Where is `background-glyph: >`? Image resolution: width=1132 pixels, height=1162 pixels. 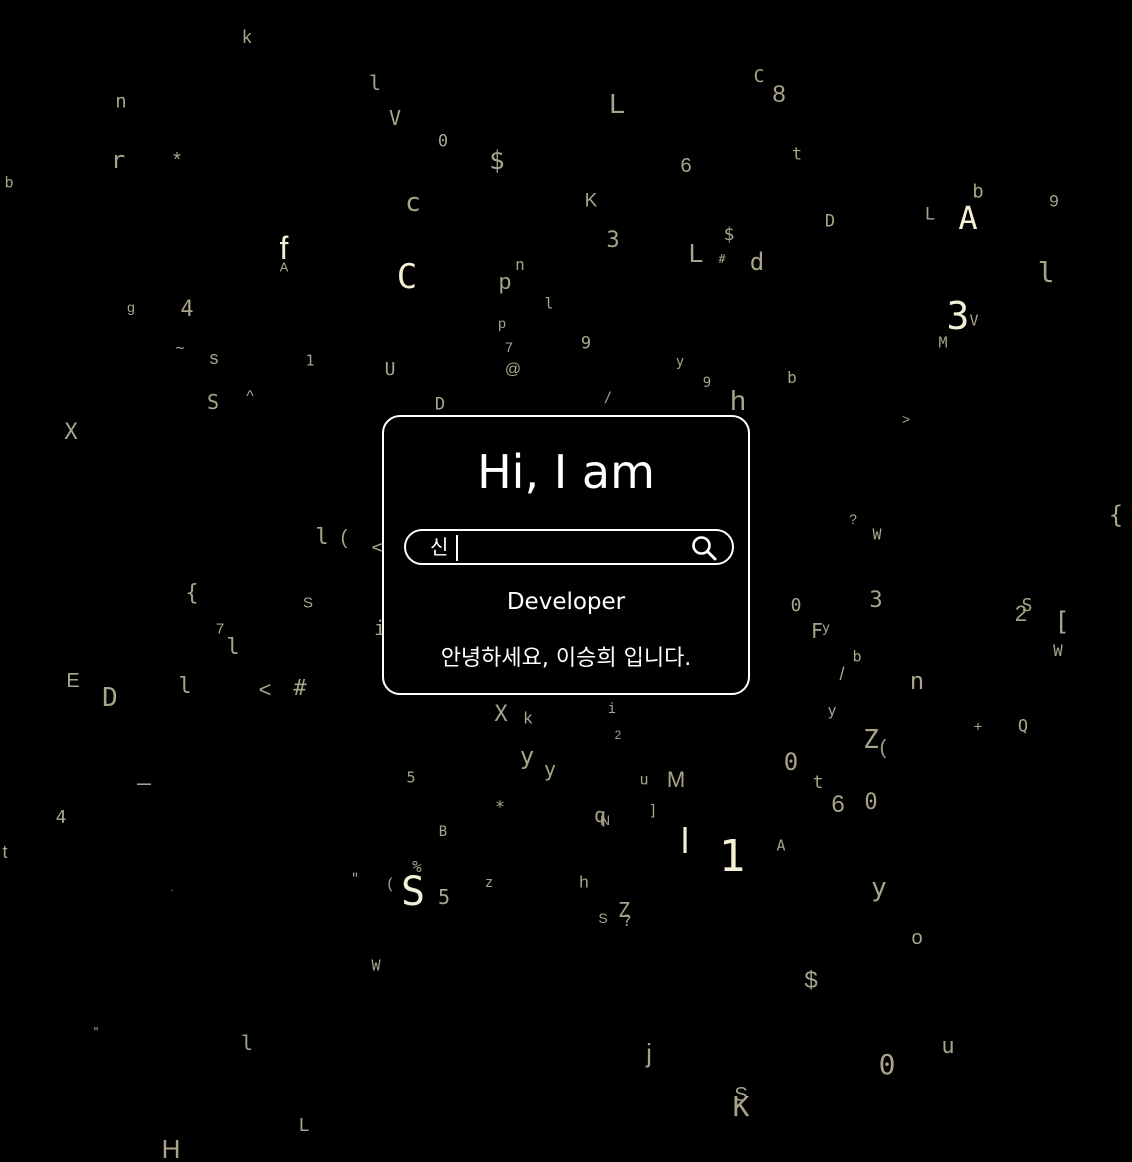 background-glyph: > is located at coordinates (906, 419).